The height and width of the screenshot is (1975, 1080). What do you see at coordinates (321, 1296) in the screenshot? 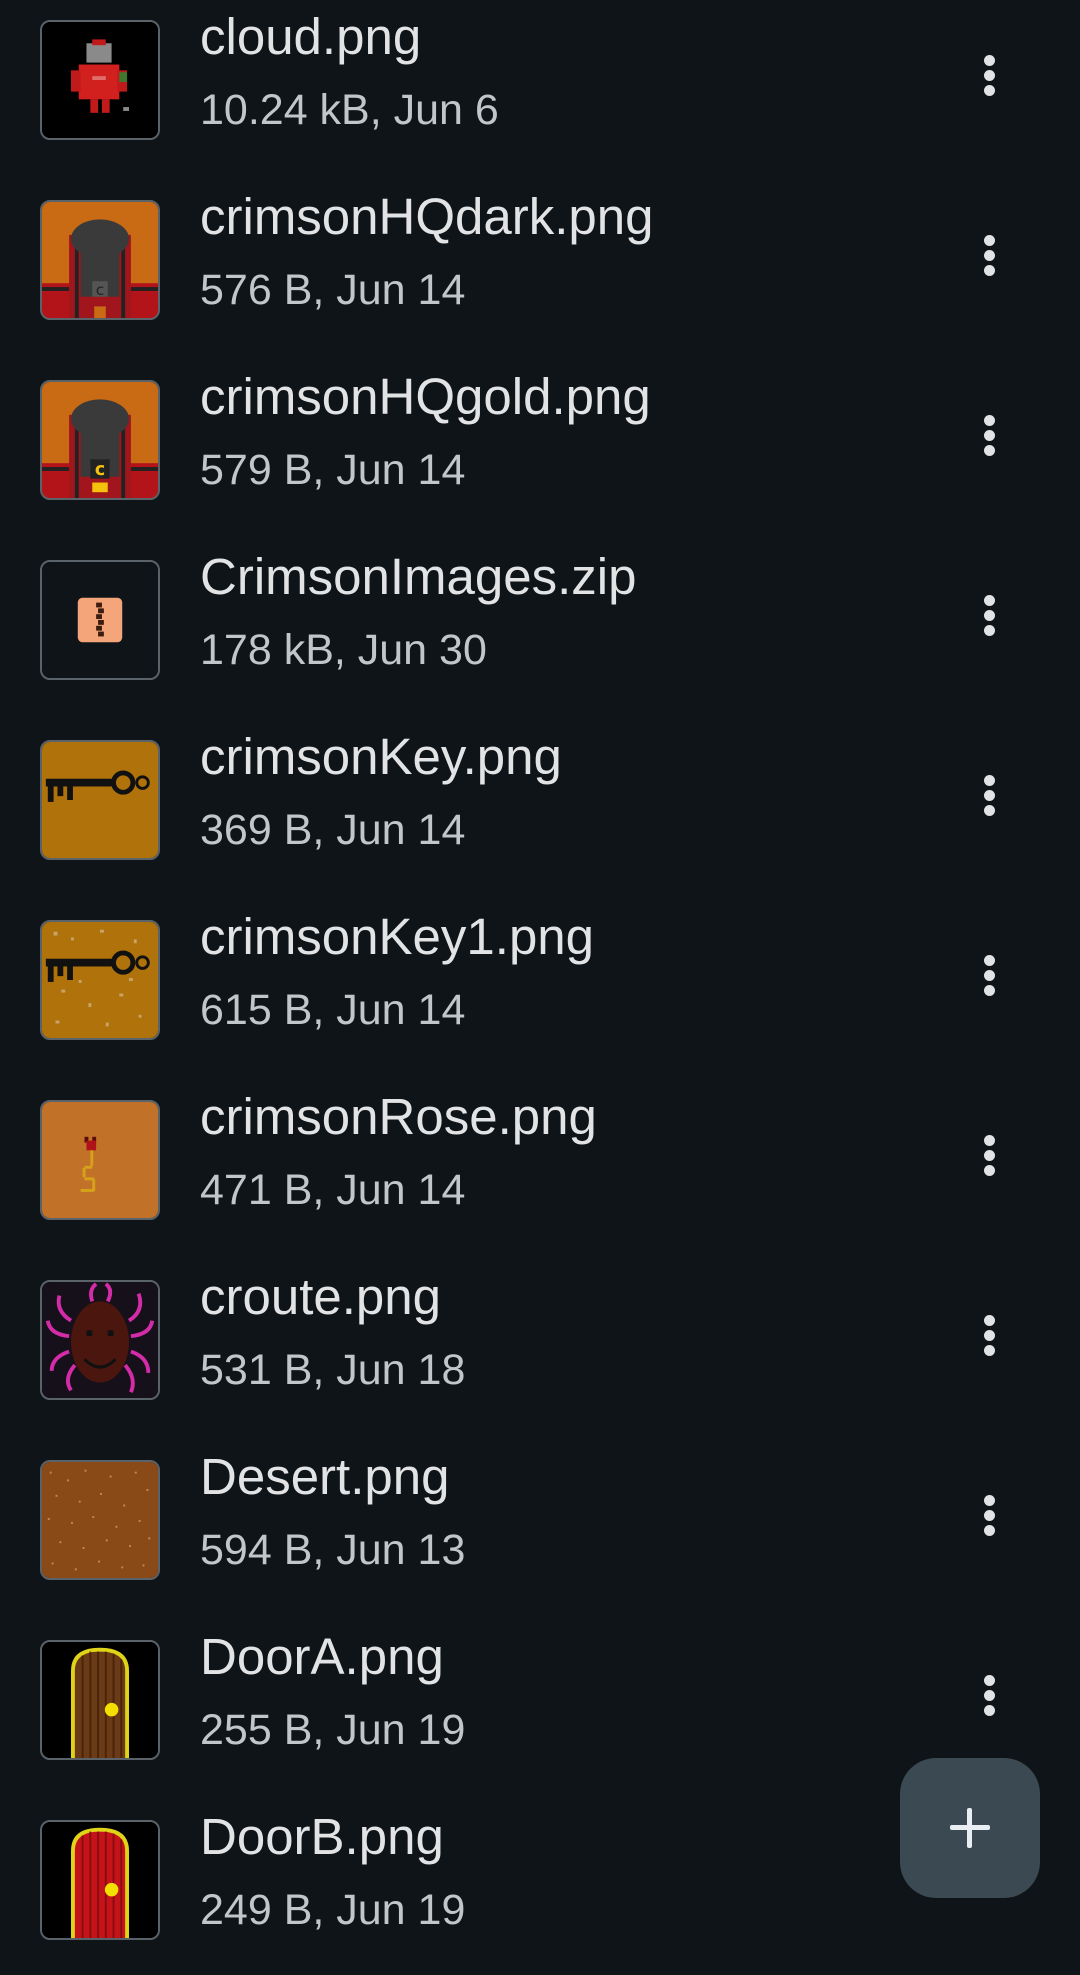
I see `file-name: croute.png` at bounding box center [321, 1296].